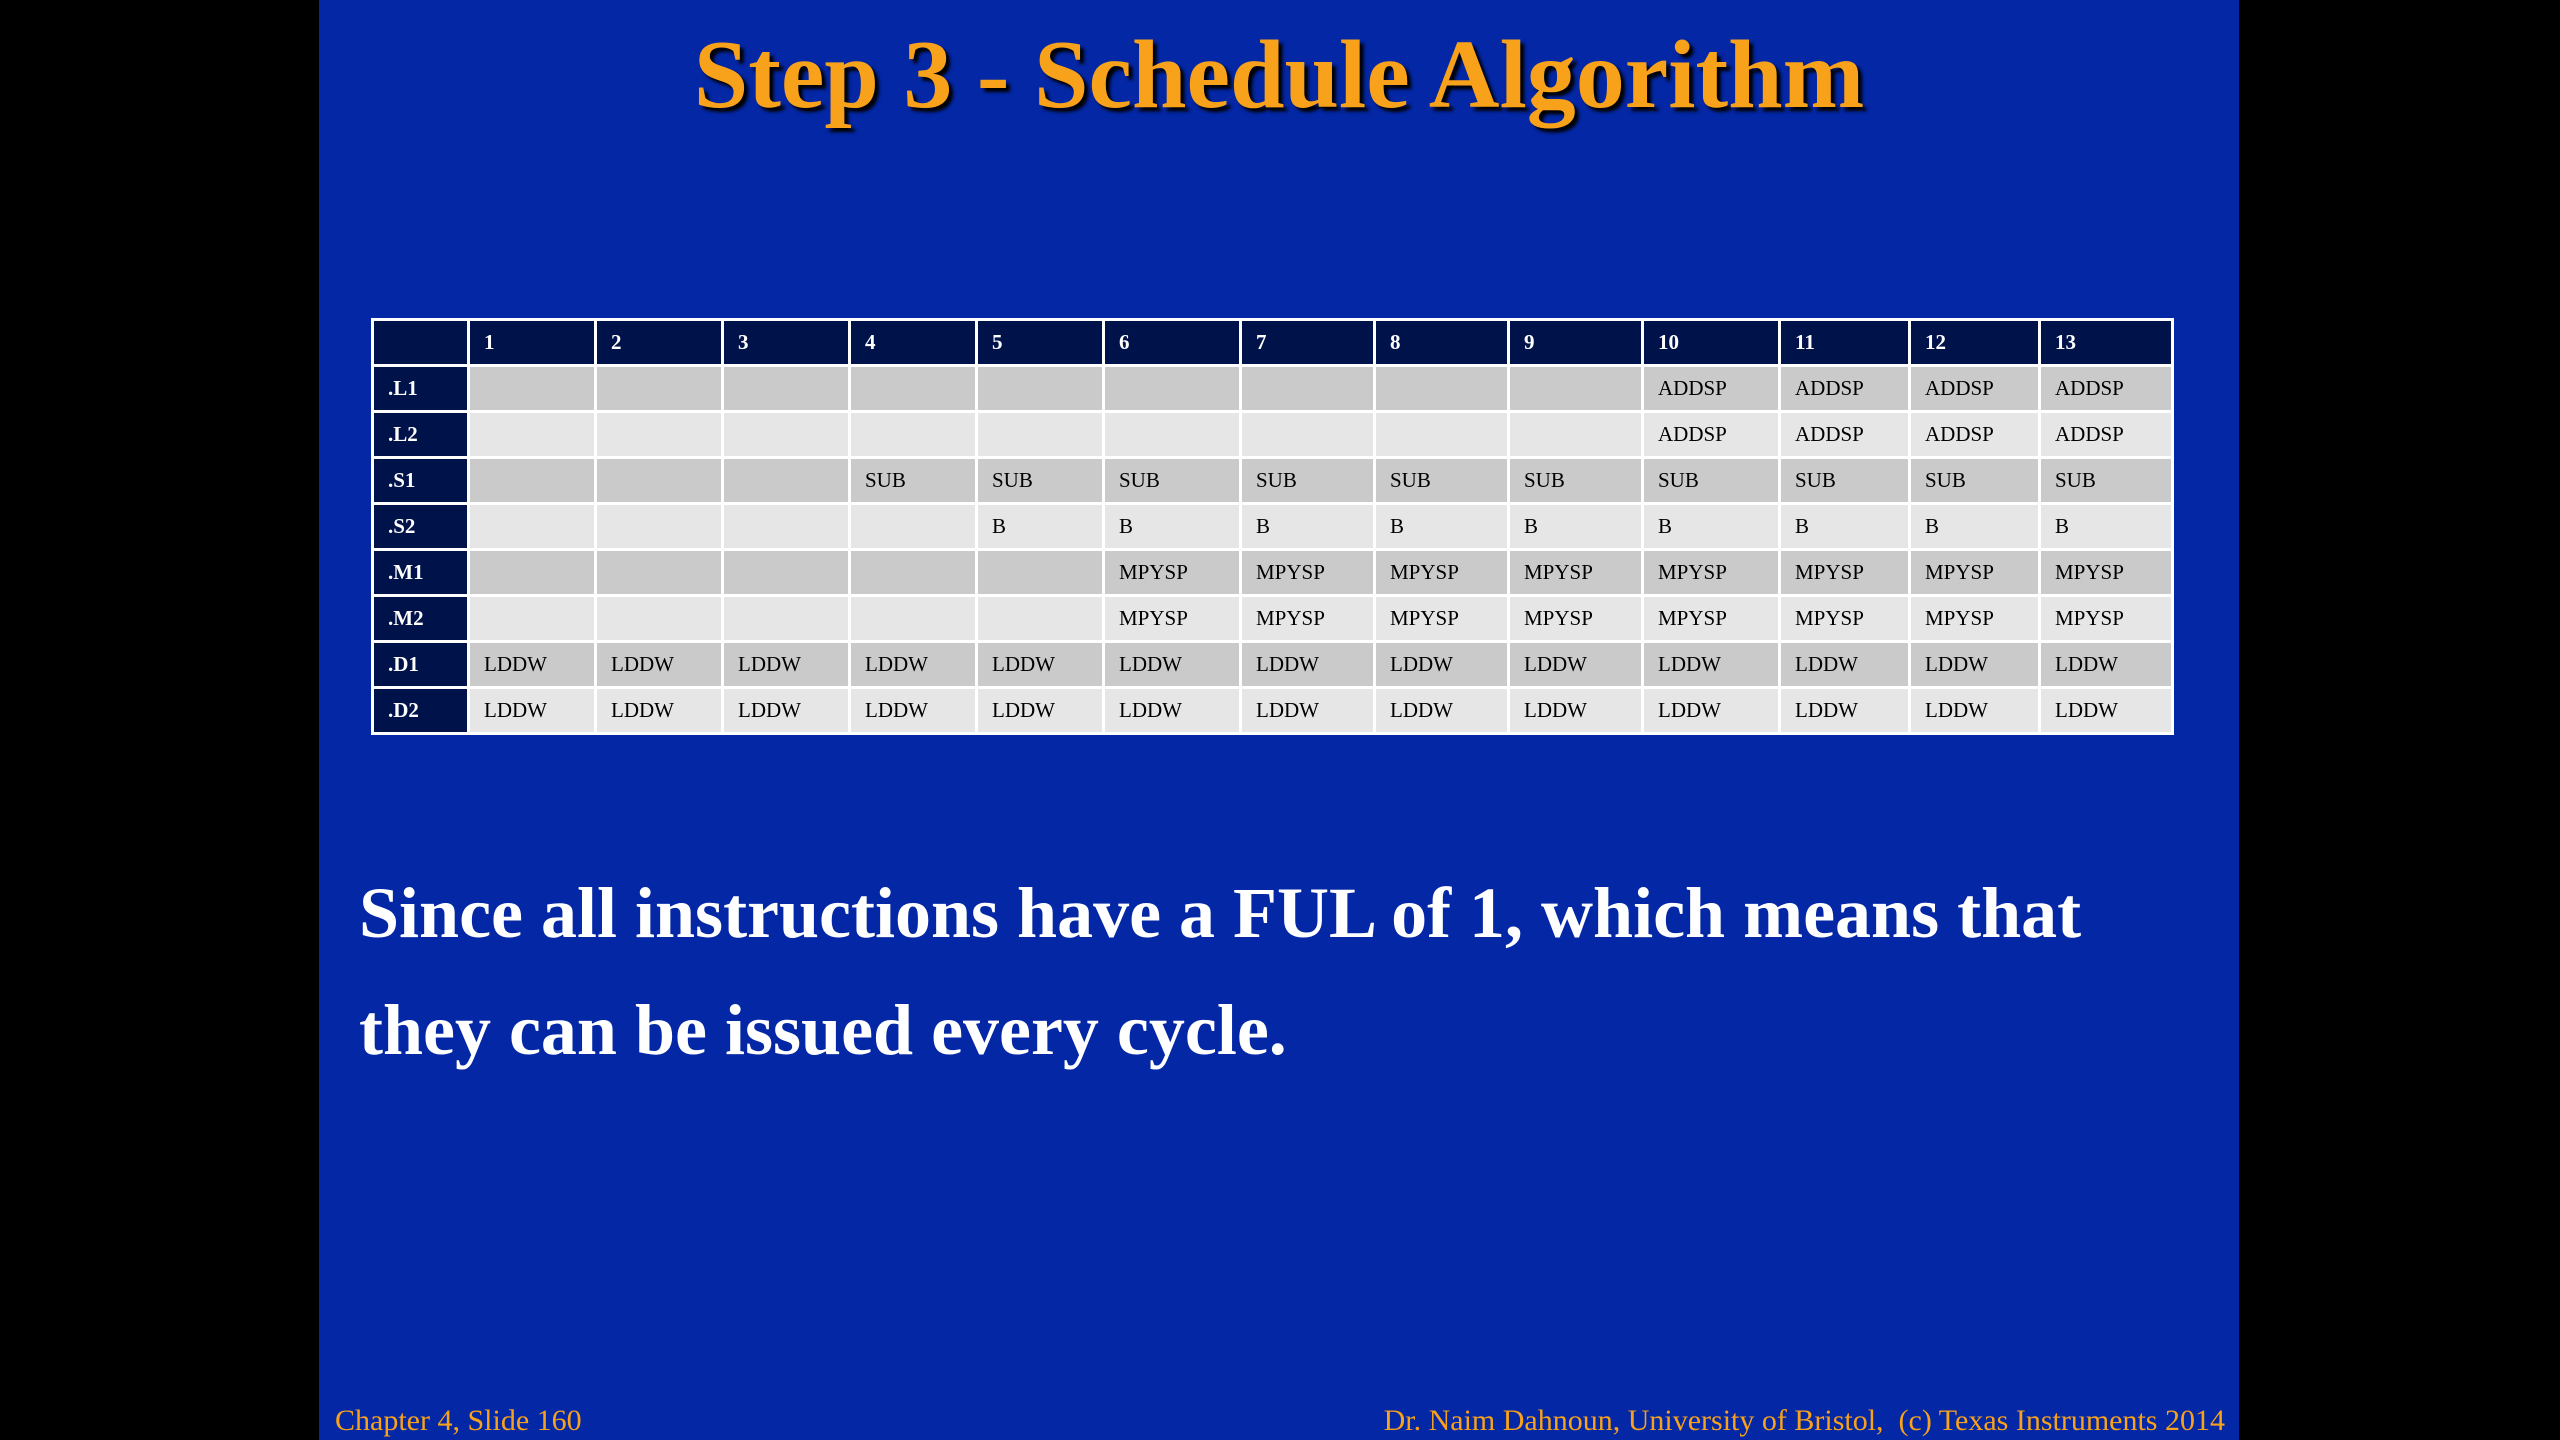 This screenshot has width=2560, height=1440. What do you see at coordinates (420, 664) in the screenshot?
I see `unit-label: .D1` at bounding box center [420, 664].